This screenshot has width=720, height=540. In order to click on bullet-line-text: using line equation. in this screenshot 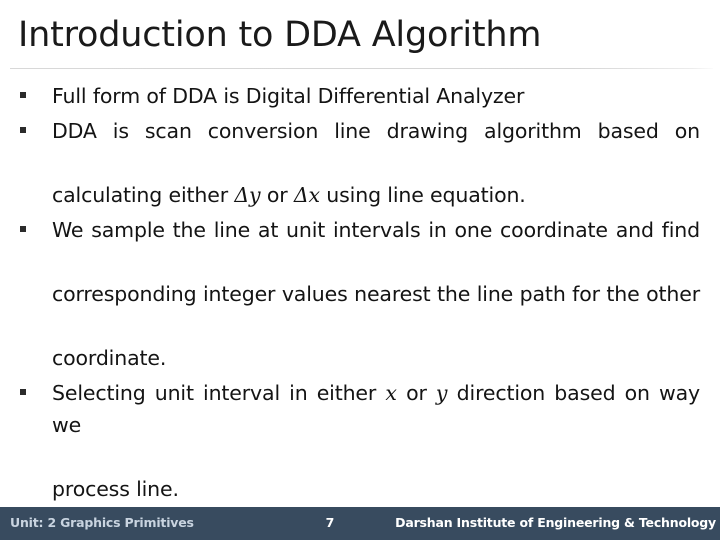, I will do `click(422, 195)`.